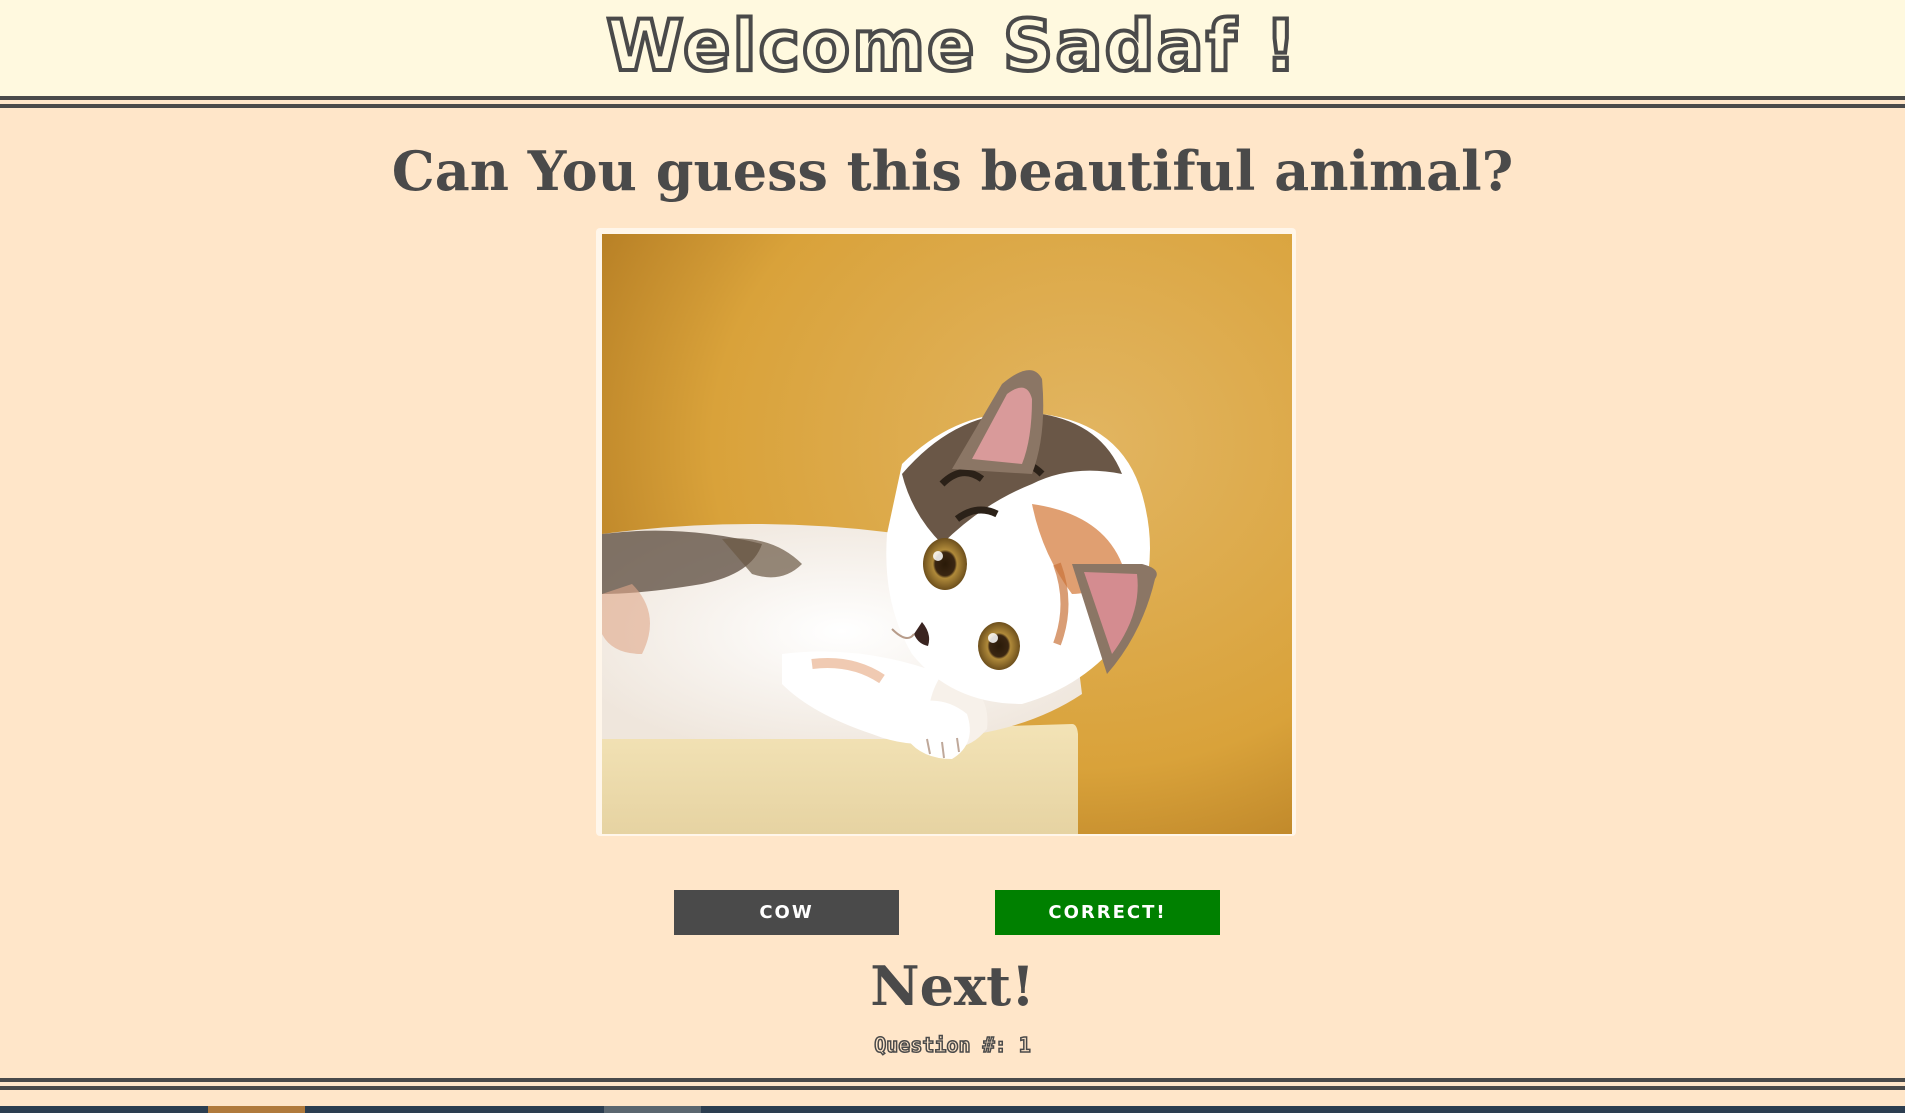  What do you see at coordinates (1107, 912) in the screenshot?
I see `answer-button-correct: CORRECT!` at bounding box center [1107, 912].